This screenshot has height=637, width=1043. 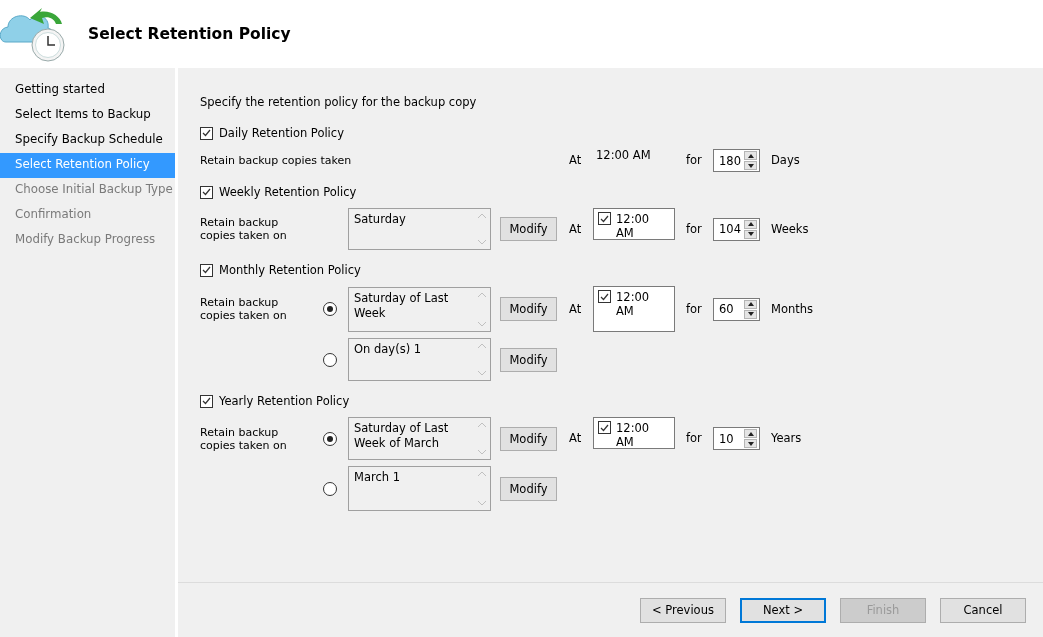 What do you see at coordinates (793, 309) in the screenshot?
I see `unit-label: Months` at bounding box center [793, 309].